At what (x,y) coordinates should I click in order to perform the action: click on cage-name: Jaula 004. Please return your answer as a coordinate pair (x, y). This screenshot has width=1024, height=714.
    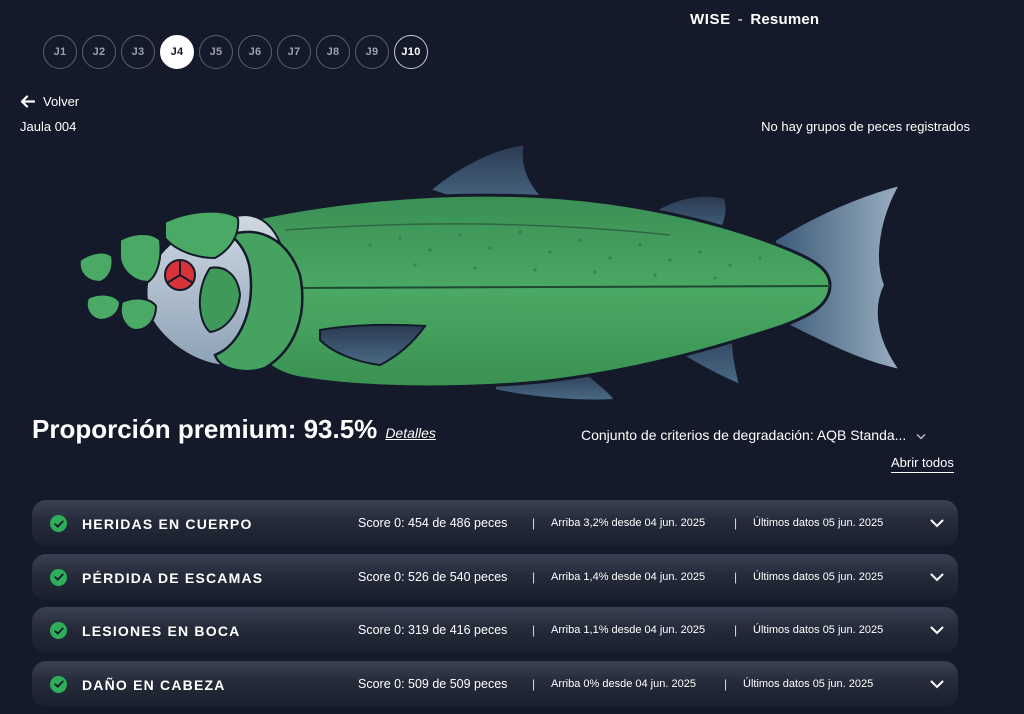
    Looking at the image, I should click on (48, 126).